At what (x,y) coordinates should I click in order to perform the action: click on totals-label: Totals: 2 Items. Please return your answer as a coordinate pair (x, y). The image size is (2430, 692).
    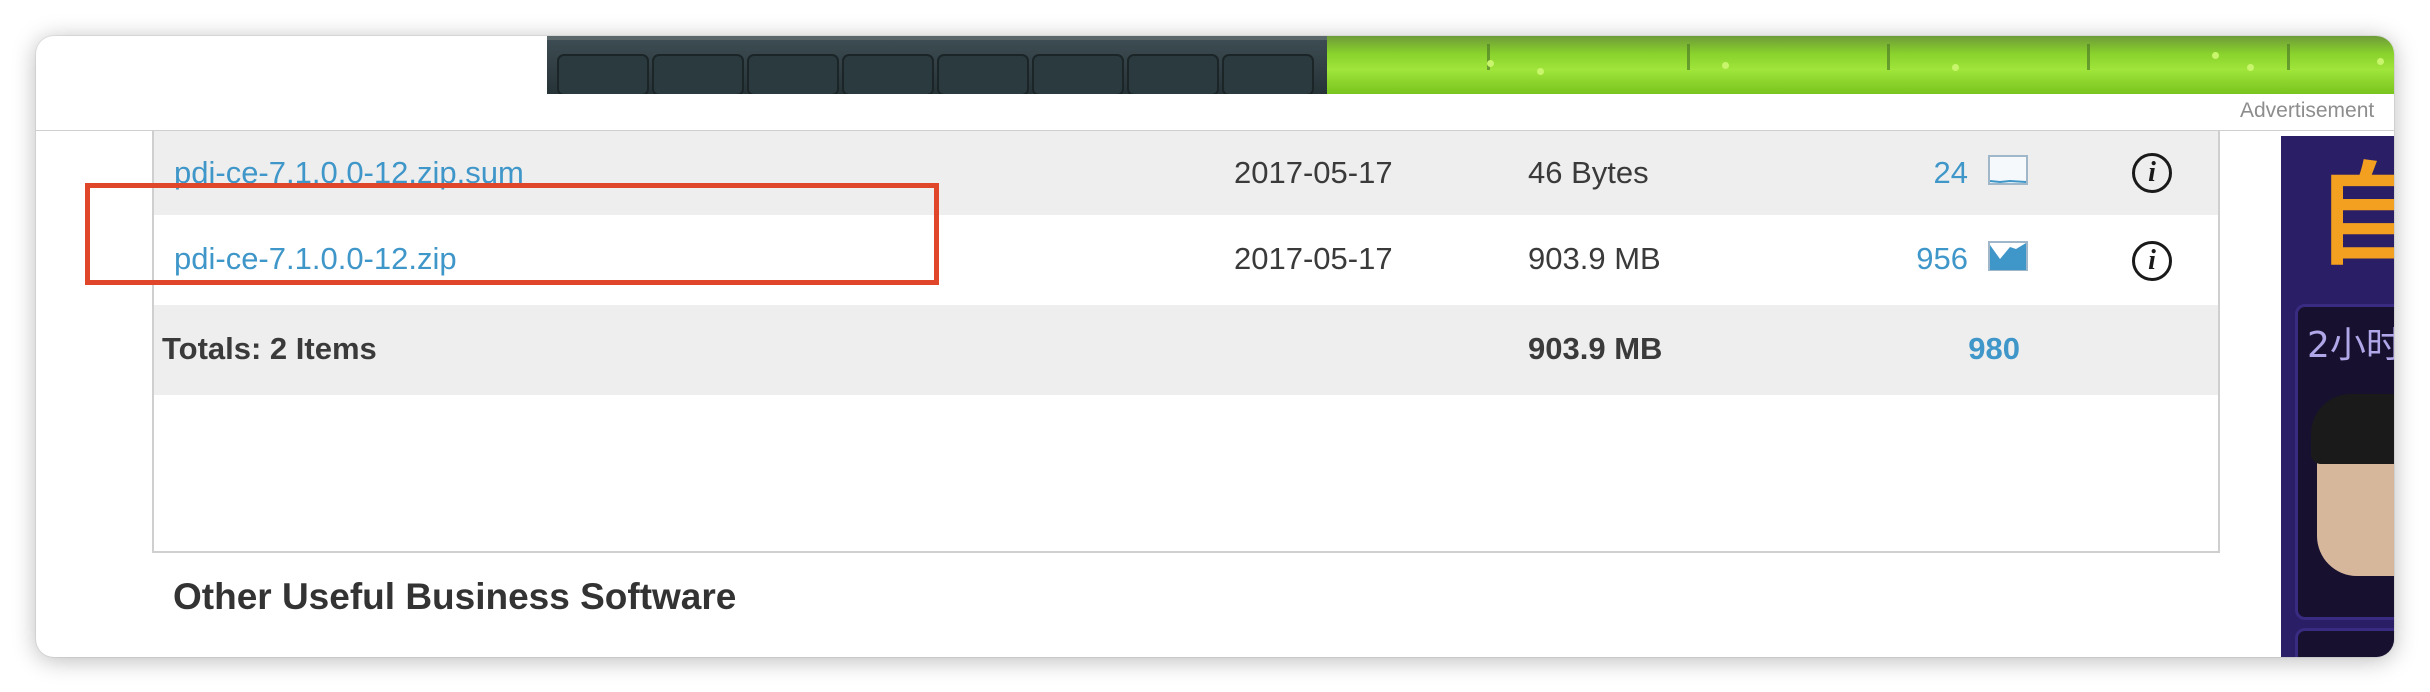
    Looking at the image, I should click on (269, 348).